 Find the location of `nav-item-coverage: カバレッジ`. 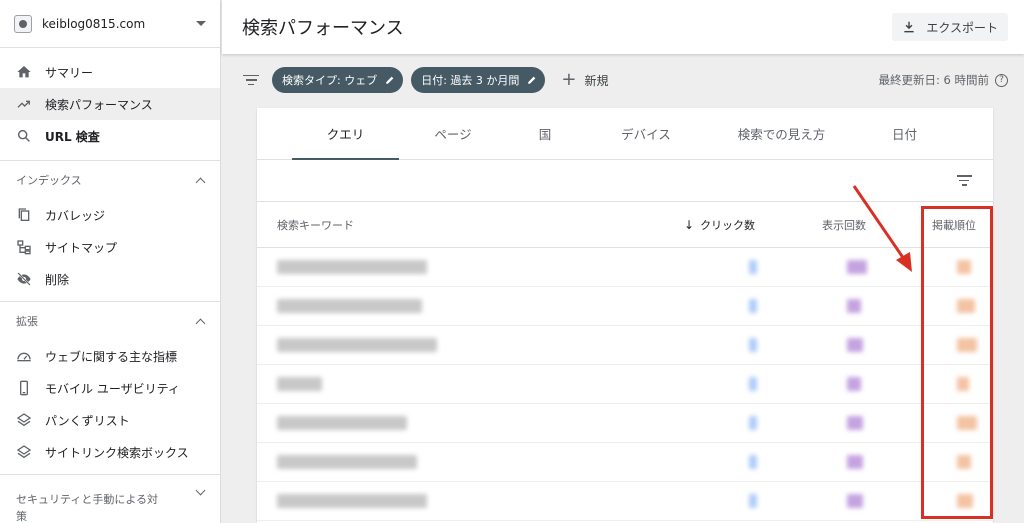

nav-item-coverage: カバレッジ is located at coordinates (110, 215).